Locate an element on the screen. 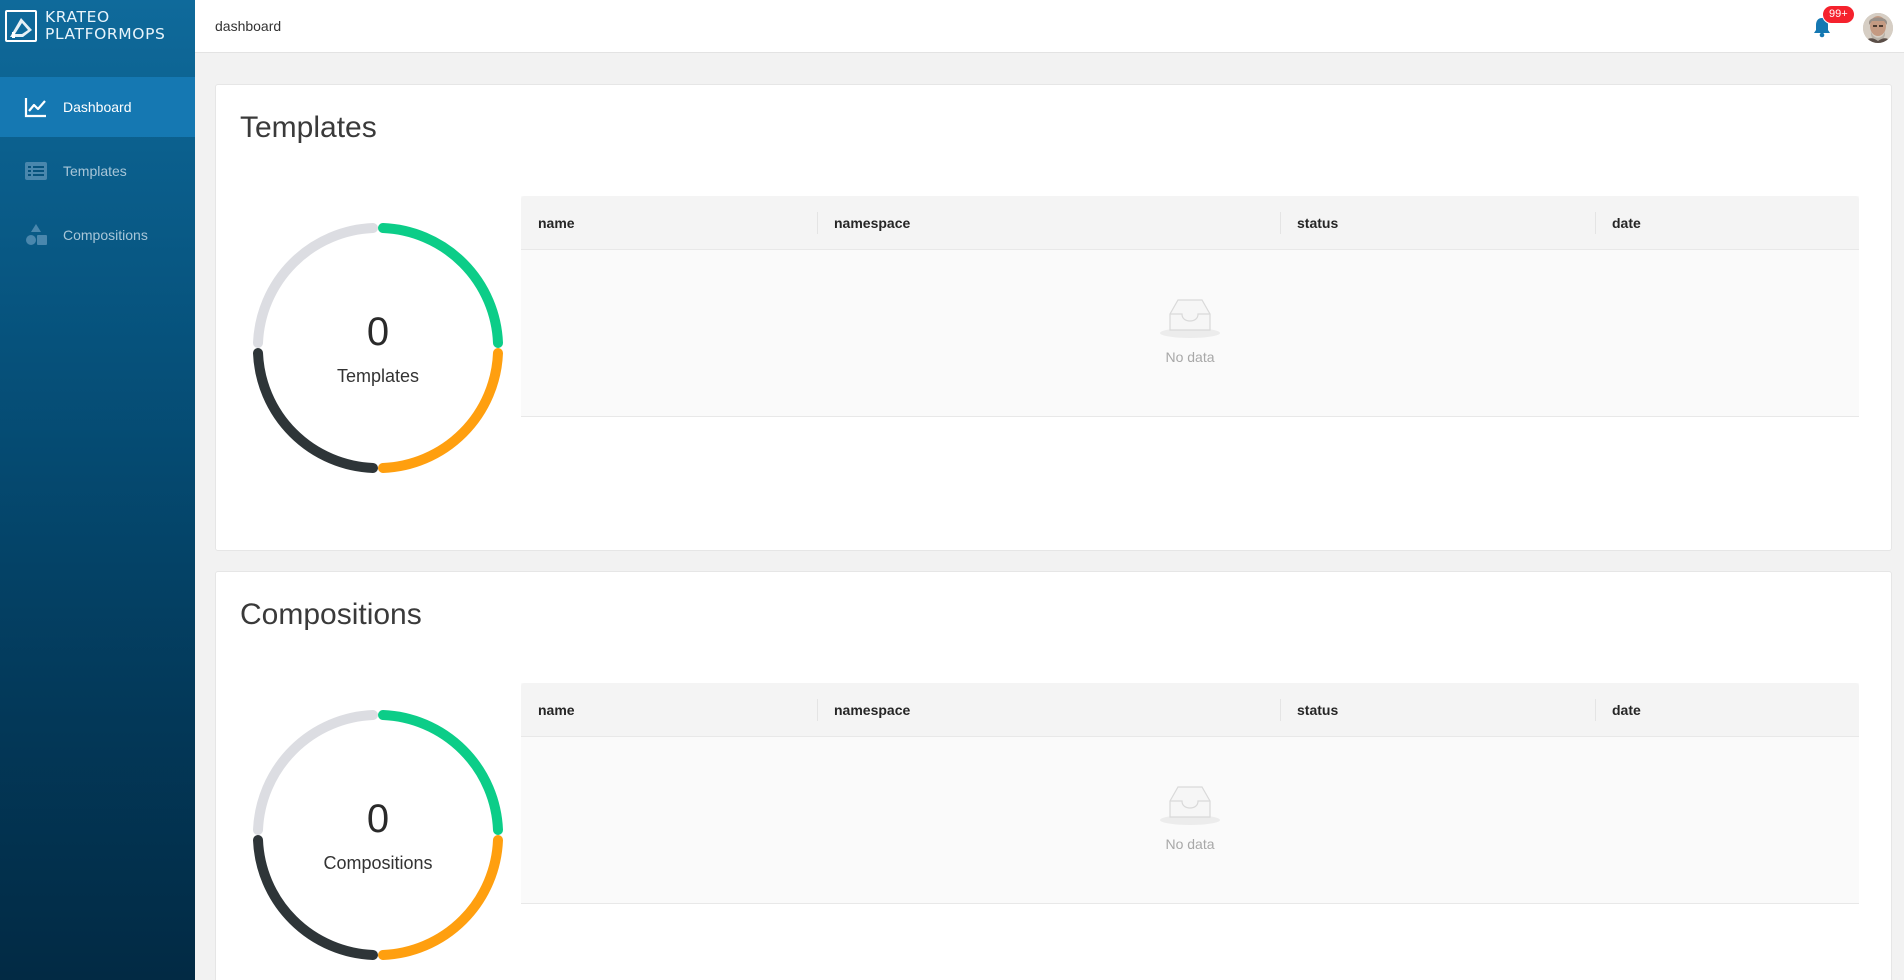  templates-count-label: Templates is located at coordinates (378, 376).